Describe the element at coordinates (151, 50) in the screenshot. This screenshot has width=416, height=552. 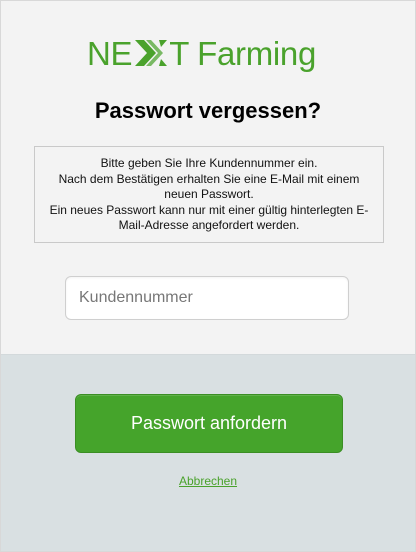
I see `logo-x-mark-icon` at that location.